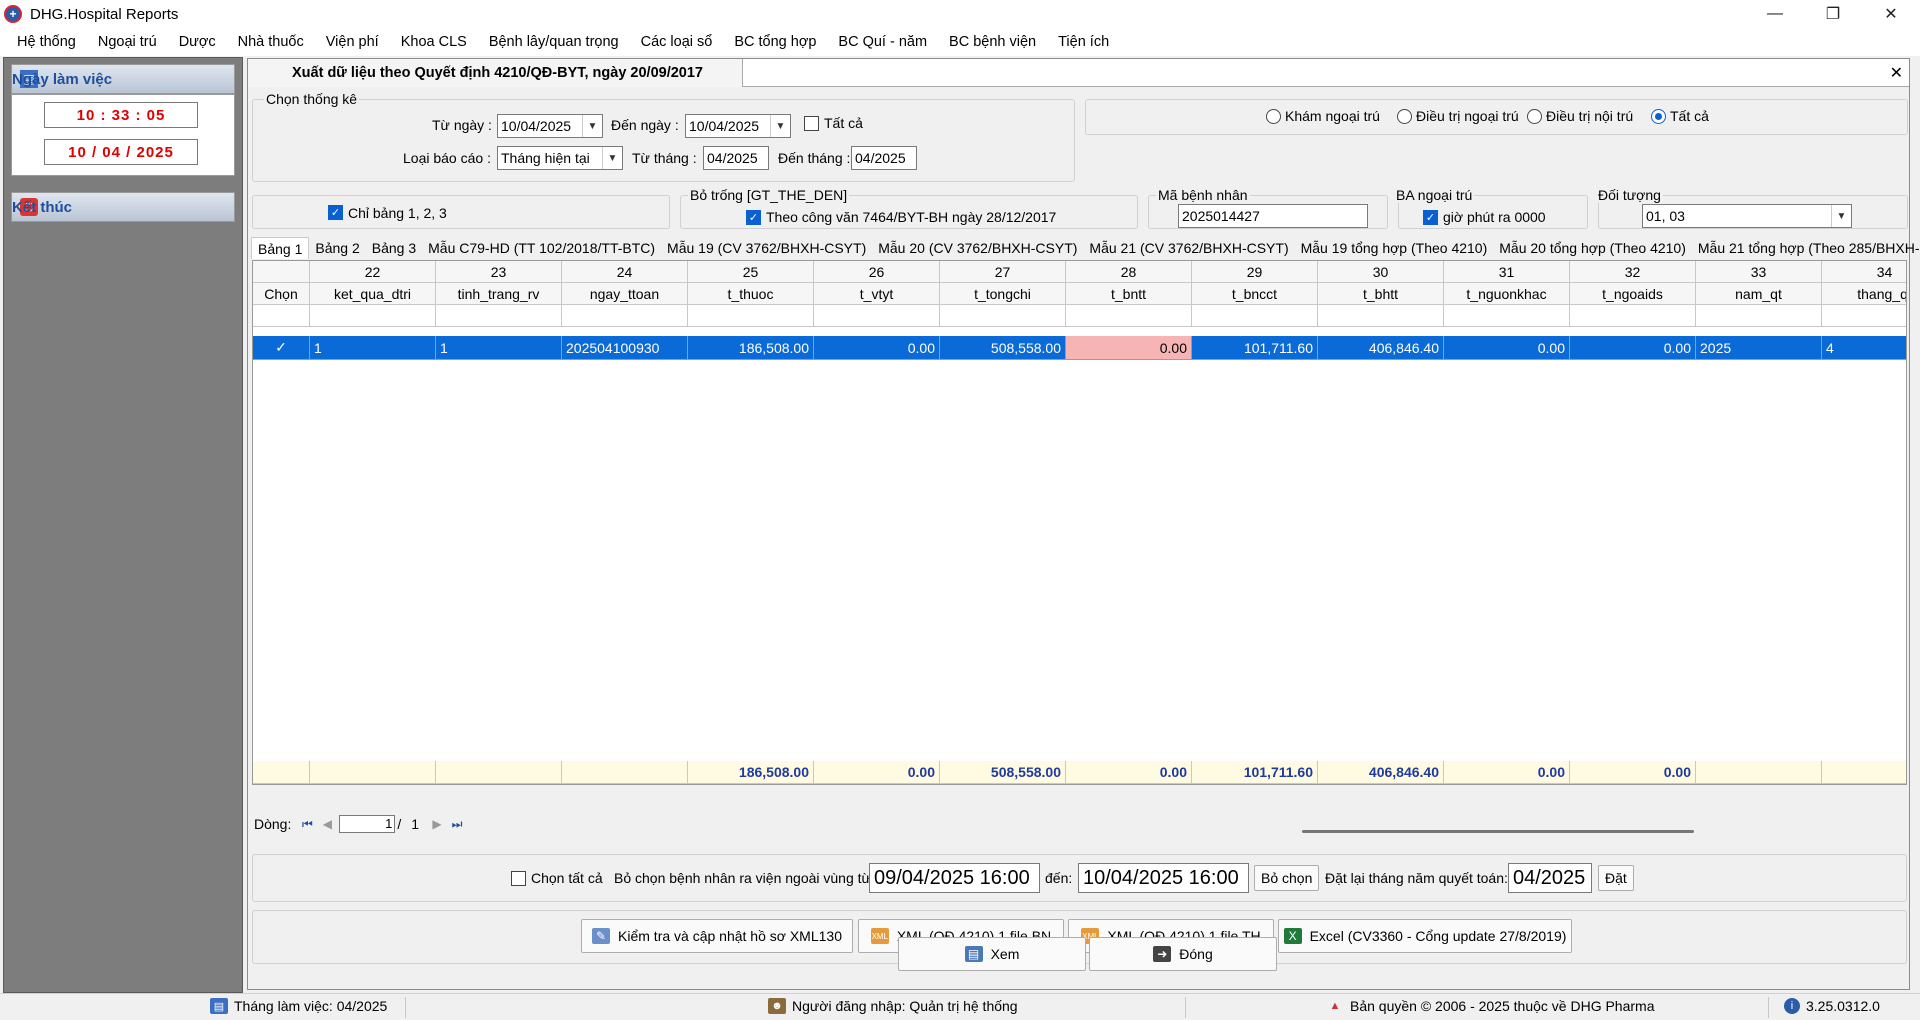 The height and width of the screenshot is (1020, 1920). What do you see at coordinates (1759, 294) in the screenshot?
I see `column-header: nam_qt` at bounding box center [1759, 294].